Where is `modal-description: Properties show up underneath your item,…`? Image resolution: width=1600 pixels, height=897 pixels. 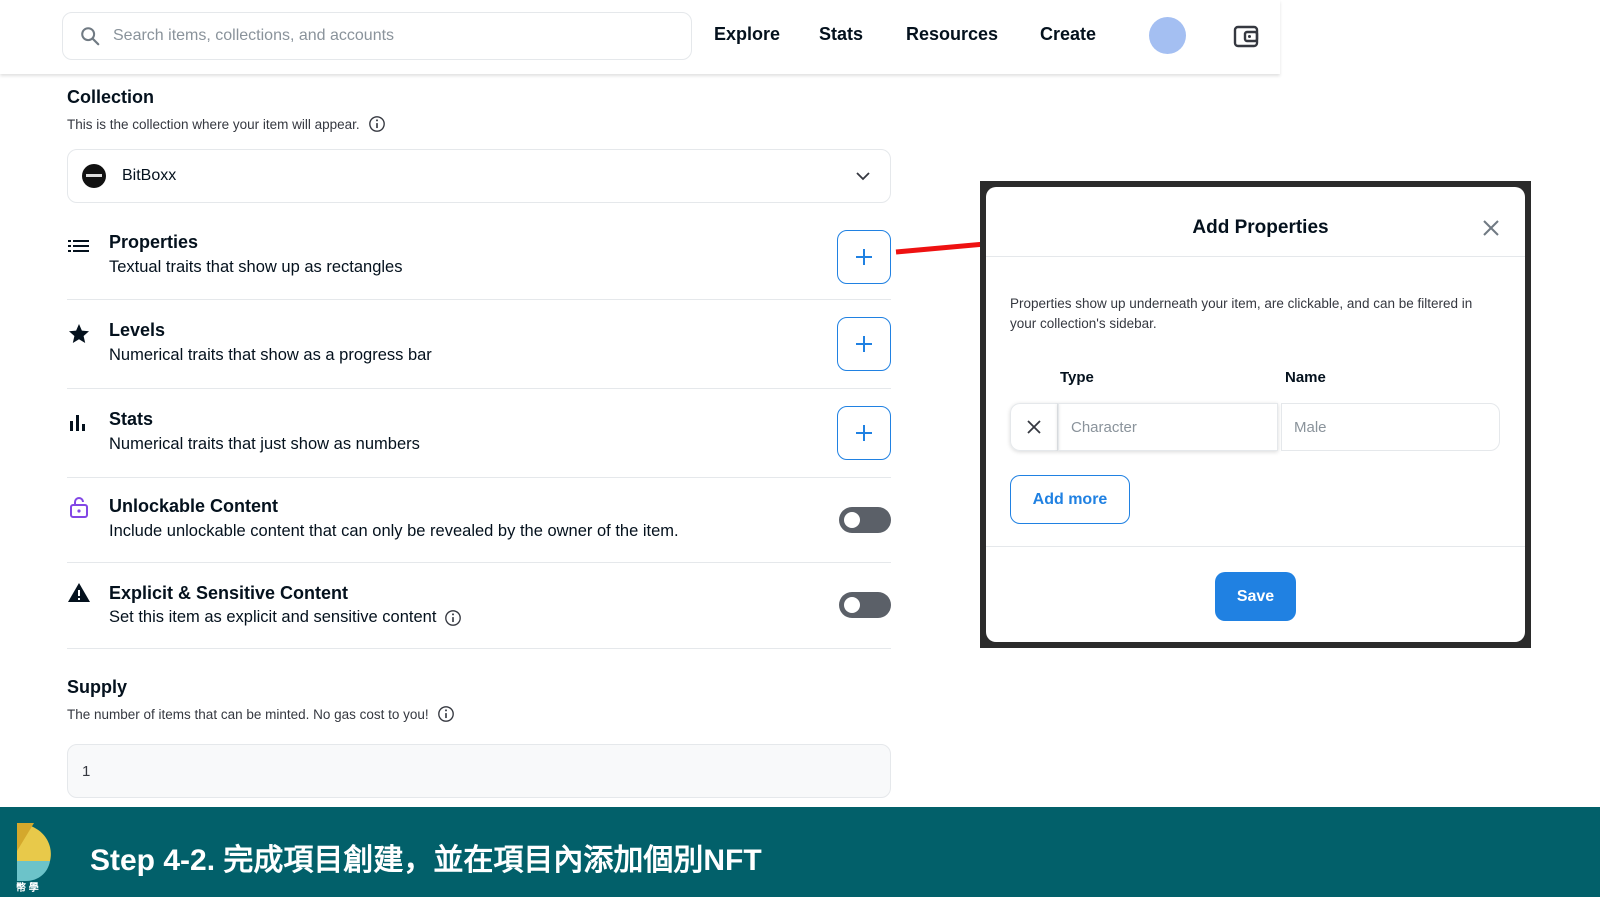 modal-description: Properties show up underneath your item,… is located at coordinates (1241, 313).